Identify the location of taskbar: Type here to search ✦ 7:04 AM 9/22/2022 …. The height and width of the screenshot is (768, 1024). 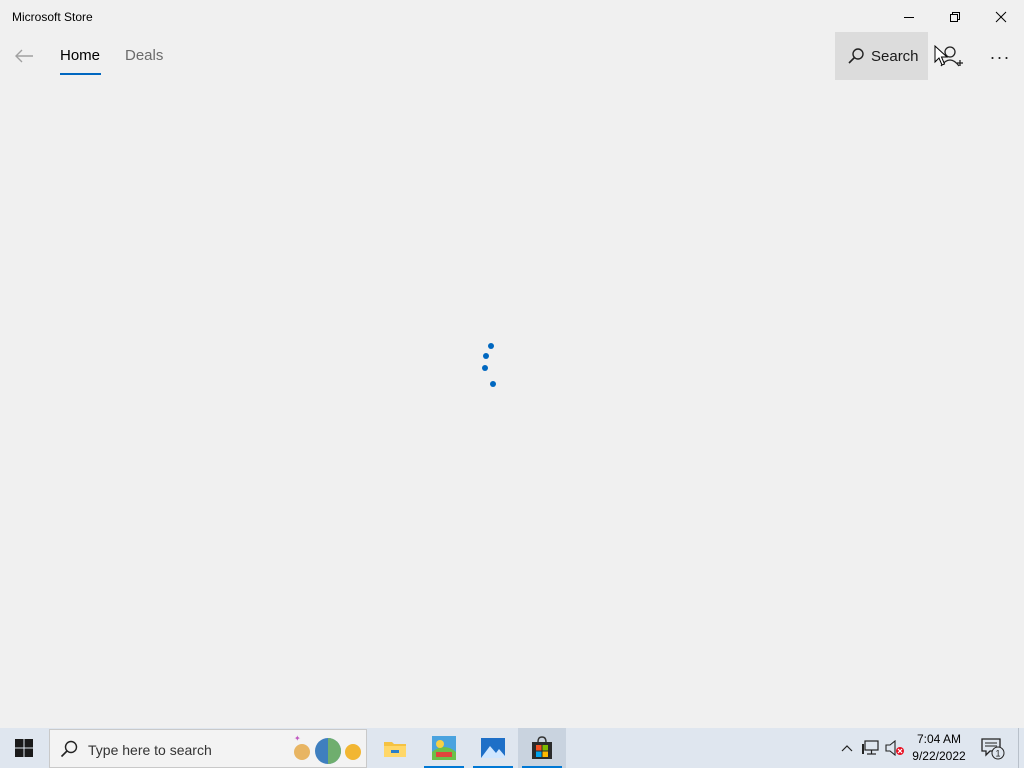
(512, 748).